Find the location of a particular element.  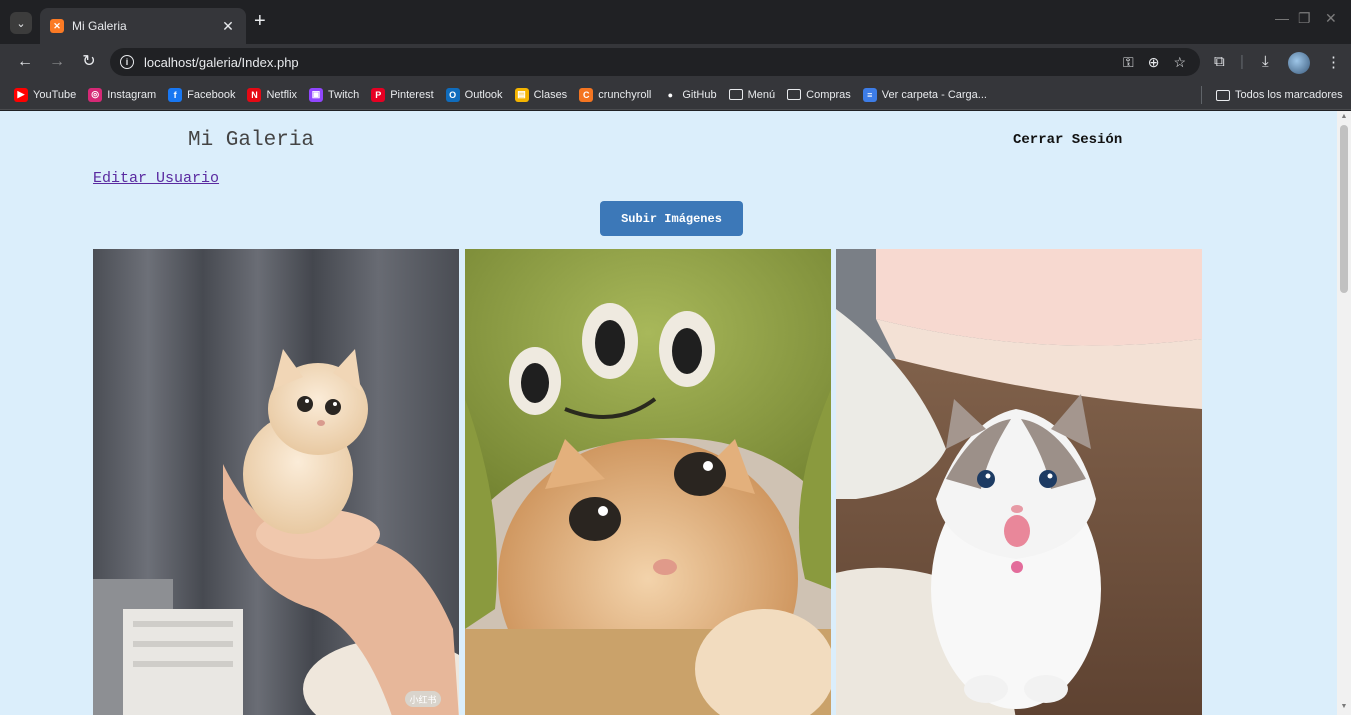

tab-search-button: ⌄ is located at coordinates (21, 23).